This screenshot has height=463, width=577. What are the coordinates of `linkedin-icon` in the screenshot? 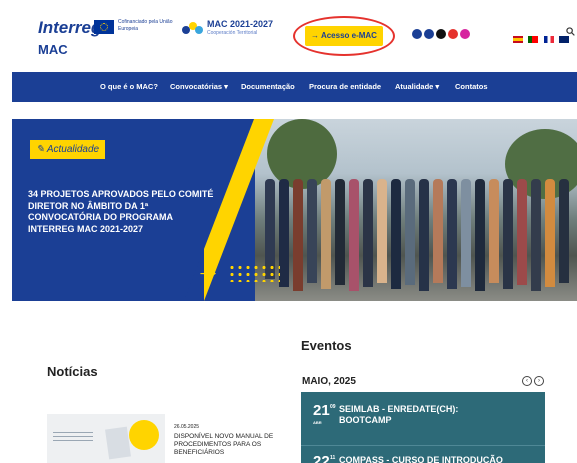 It's located at (417, 34).